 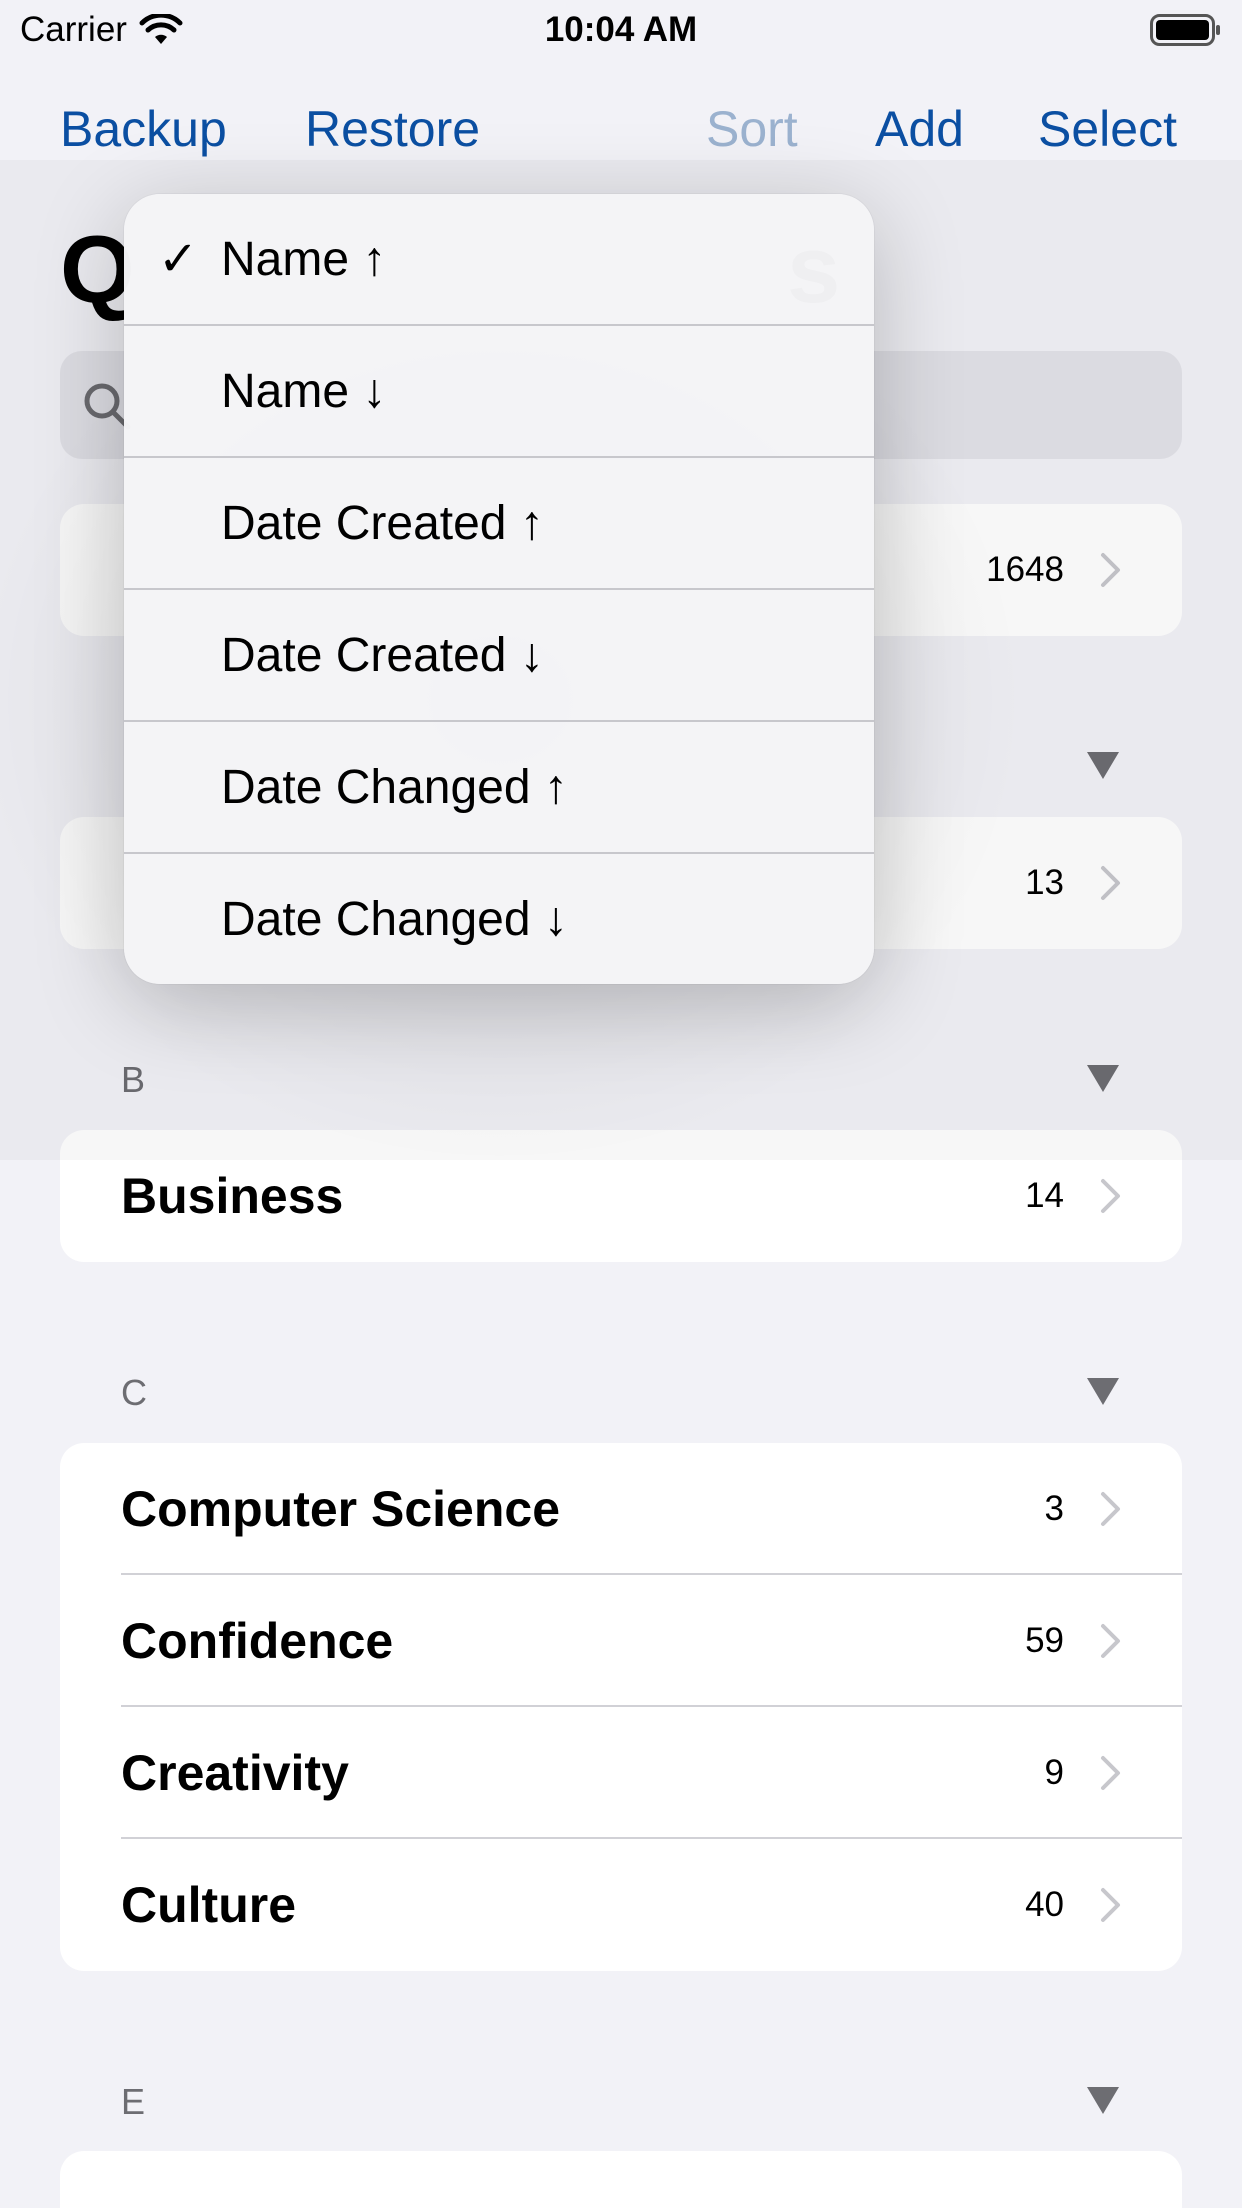 What do you see at coordinates (919, 129) in the screenshot?
I see `add-button: Add` at bounding box center [919, 129].